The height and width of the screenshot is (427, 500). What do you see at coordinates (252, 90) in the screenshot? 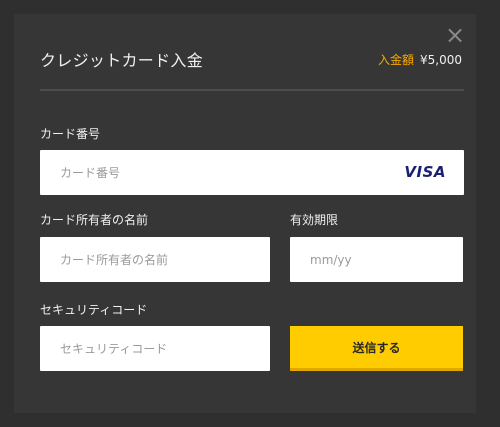
I see `header-divider` at bounding box center [252, 90].